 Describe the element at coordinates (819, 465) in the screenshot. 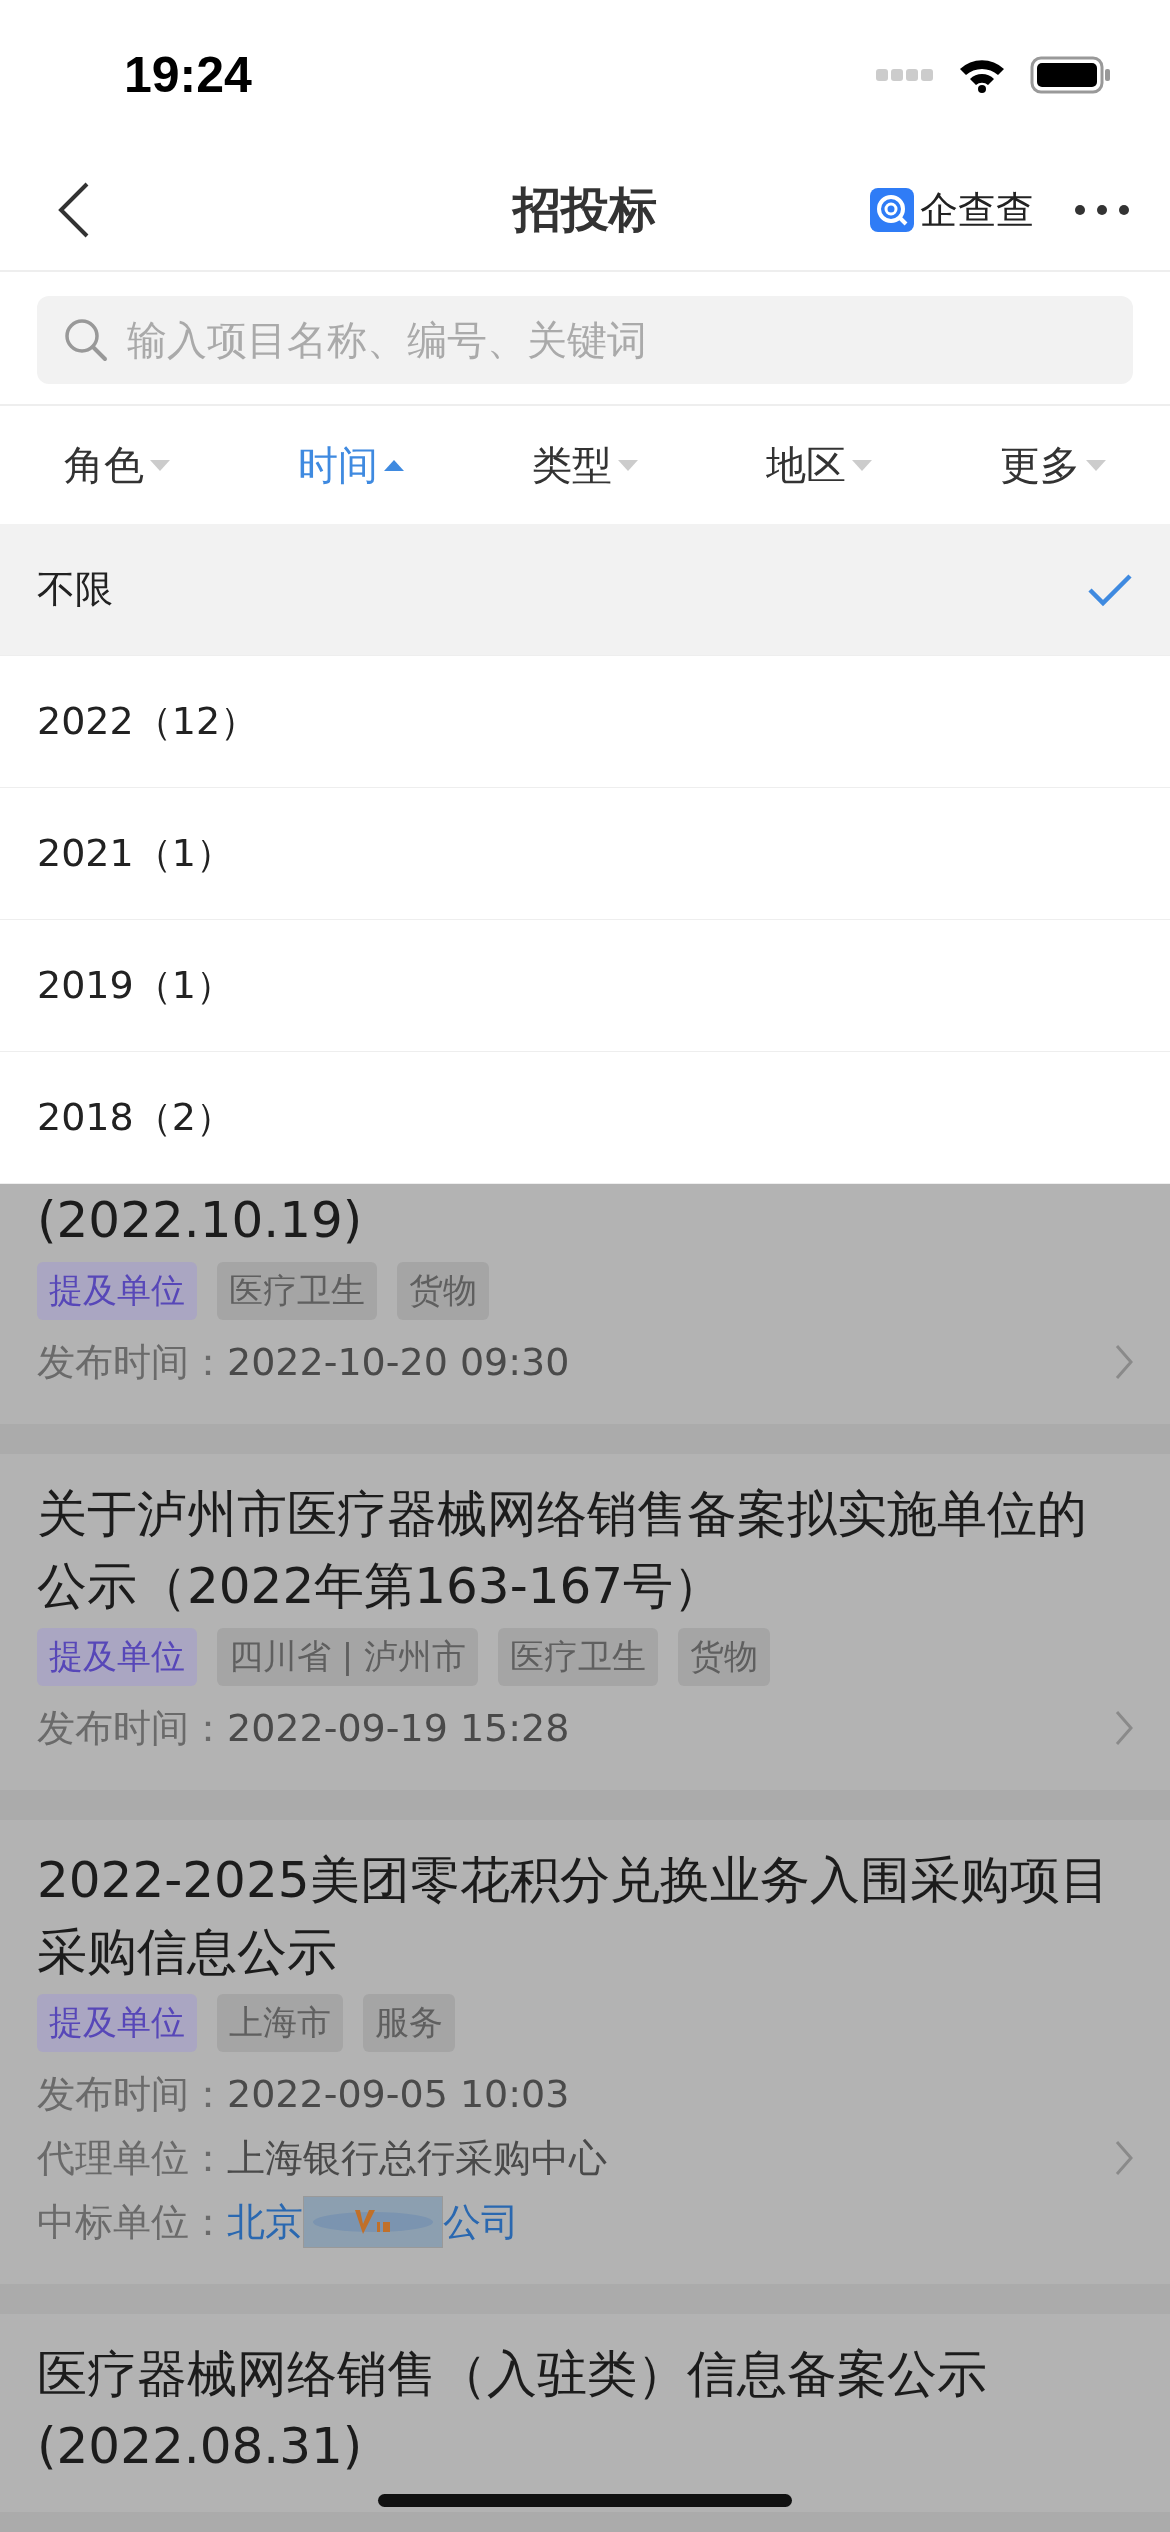

I see `filter-tab: 地区` at that location.